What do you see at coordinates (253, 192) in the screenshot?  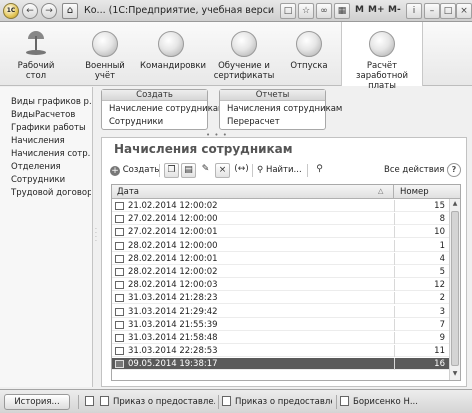 I see `column-header-date: Дата` at bounding box center [253, 192].